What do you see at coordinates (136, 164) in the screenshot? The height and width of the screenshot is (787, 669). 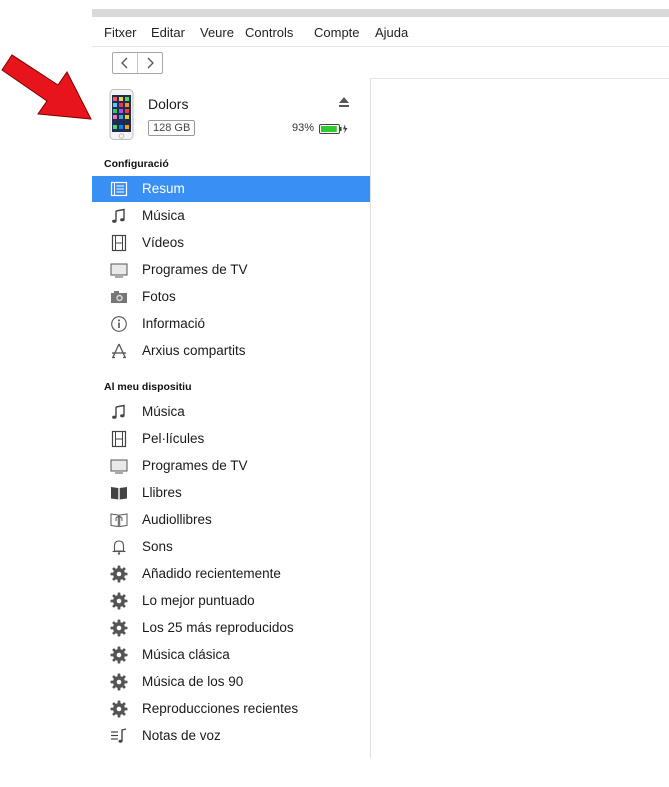 I see `section-title-configuracio: Configuració` at bounding box center [136, 164].